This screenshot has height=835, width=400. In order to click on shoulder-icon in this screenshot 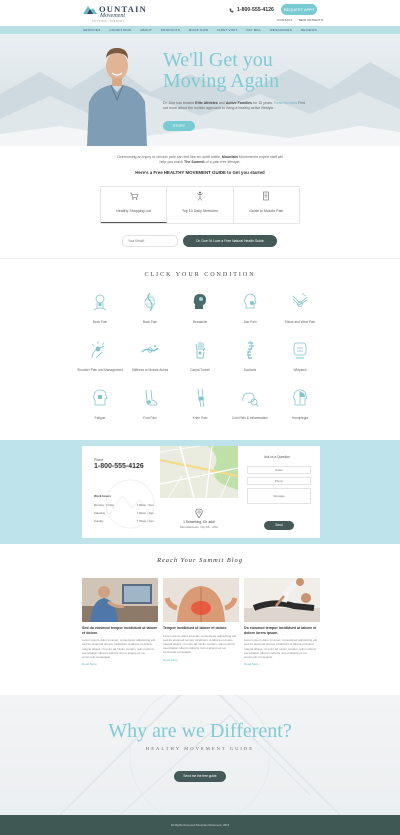, I will do `click(98, 350)`.